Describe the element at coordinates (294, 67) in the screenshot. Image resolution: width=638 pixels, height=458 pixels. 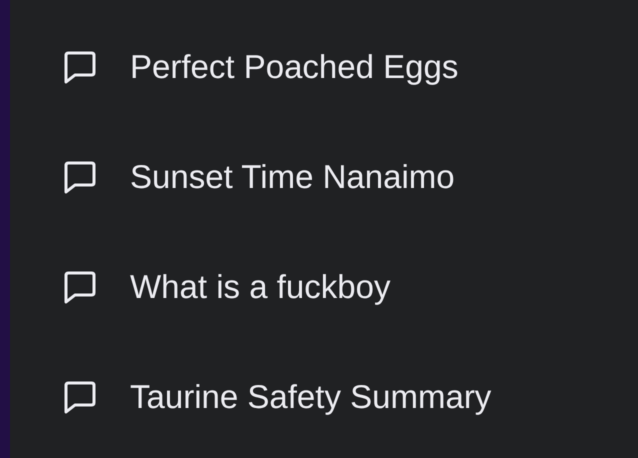
I see `chat-title: Perfect Poached Eggs` at that location.